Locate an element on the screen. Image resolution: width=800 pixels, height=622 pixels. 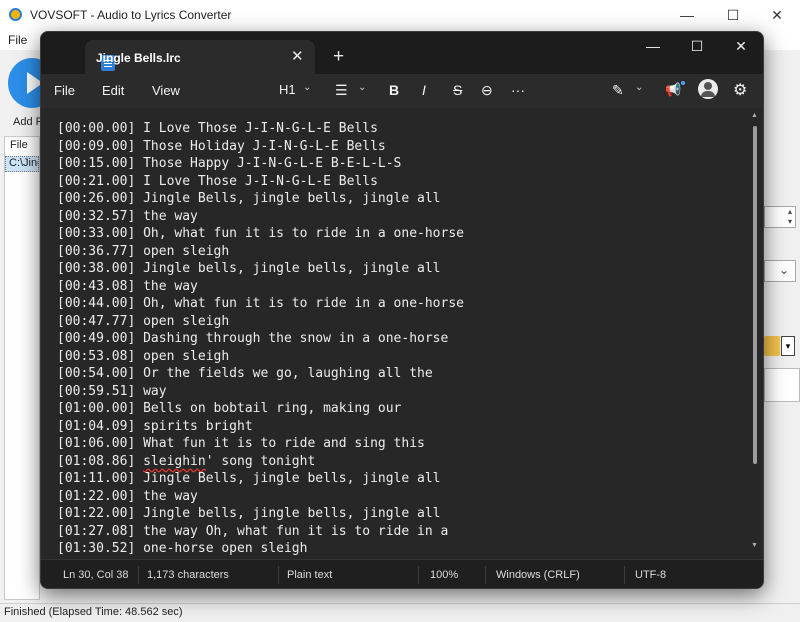
scroll-down-icon: ▼ is located at coordinates (754, 545).